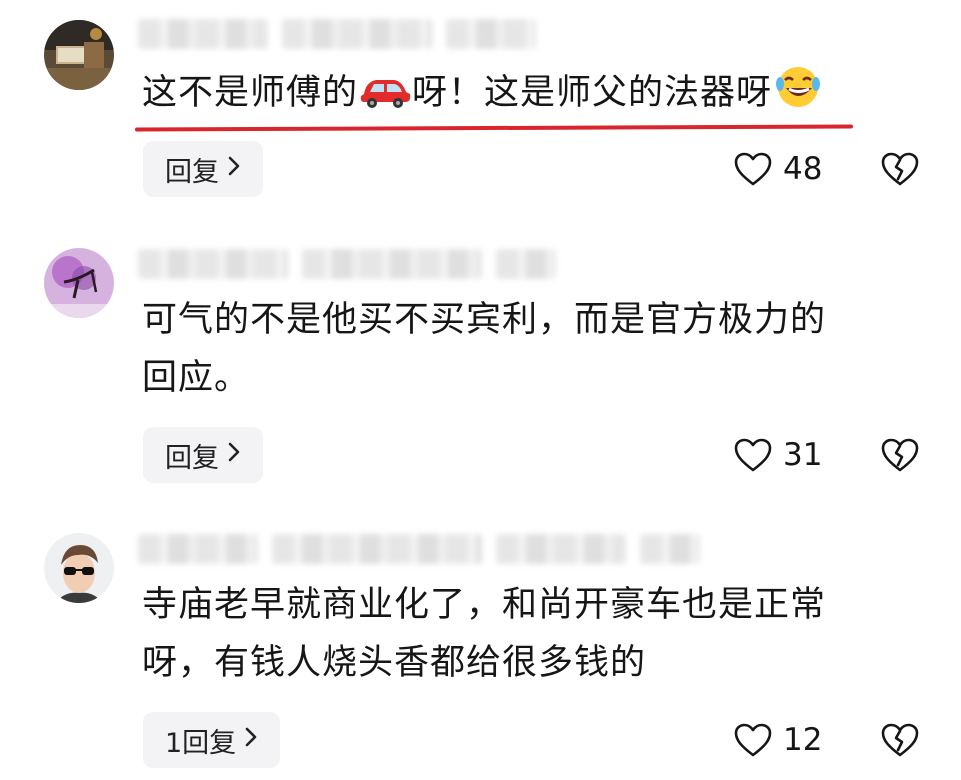 This screenshot has height=780, width=961. What do you see at coordinates (798, 87) in the screenshot?
I see `rolling-laughing-emoji-icon` at bounding box center [798, 87].